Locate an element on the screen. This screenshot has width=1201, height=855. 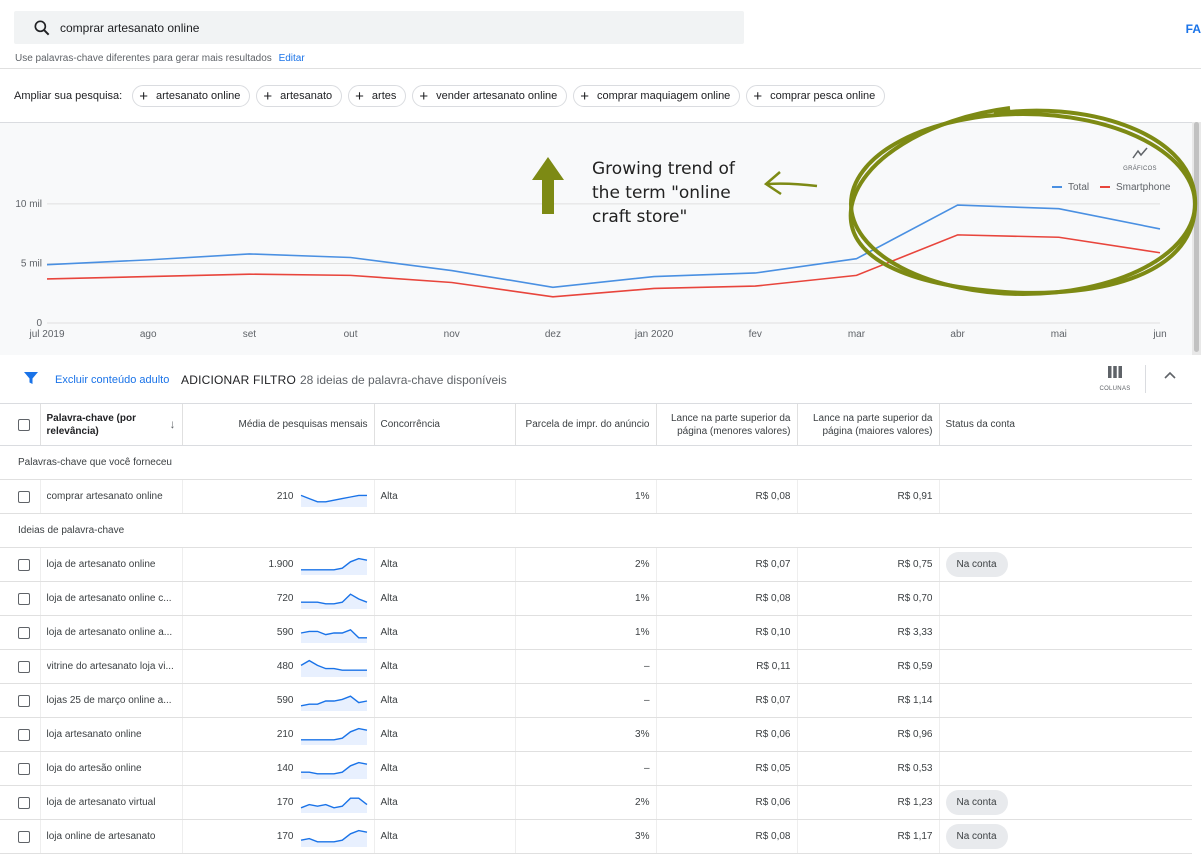
bid-high: R$ 0,96 is located at coordinates (867, 734).